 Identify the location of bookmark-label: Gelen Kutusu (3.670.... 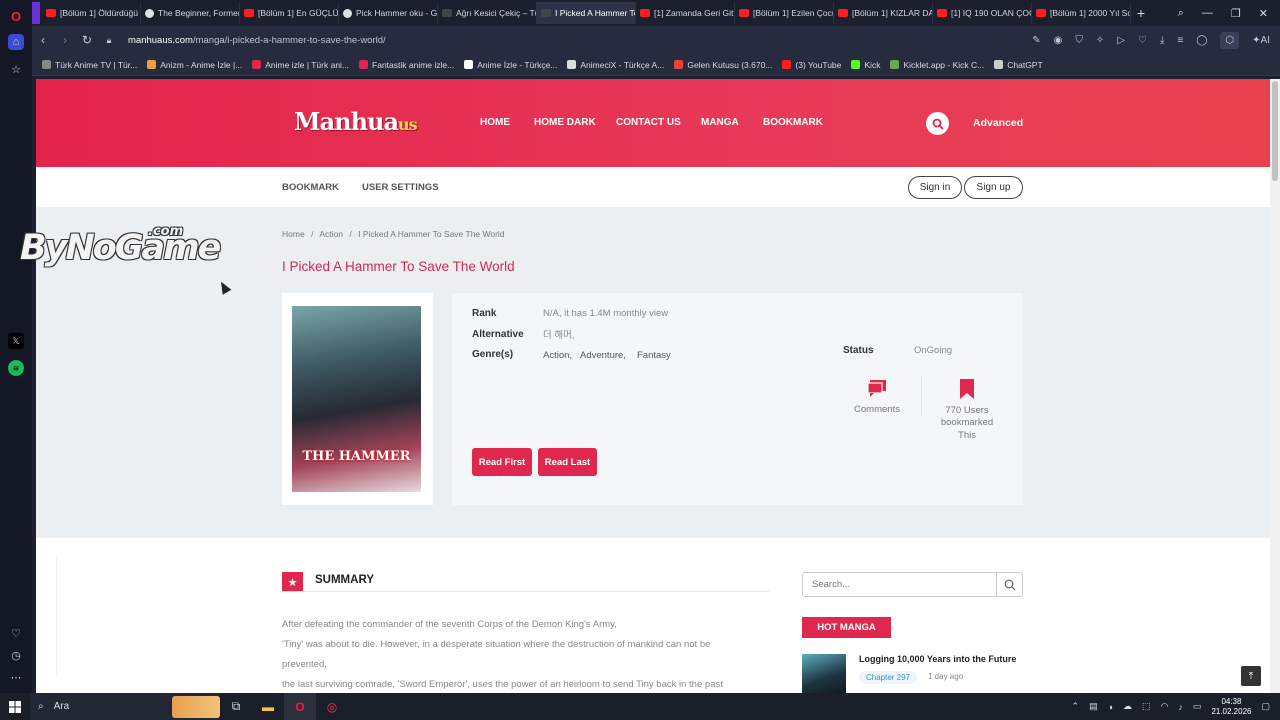
(730, 64).